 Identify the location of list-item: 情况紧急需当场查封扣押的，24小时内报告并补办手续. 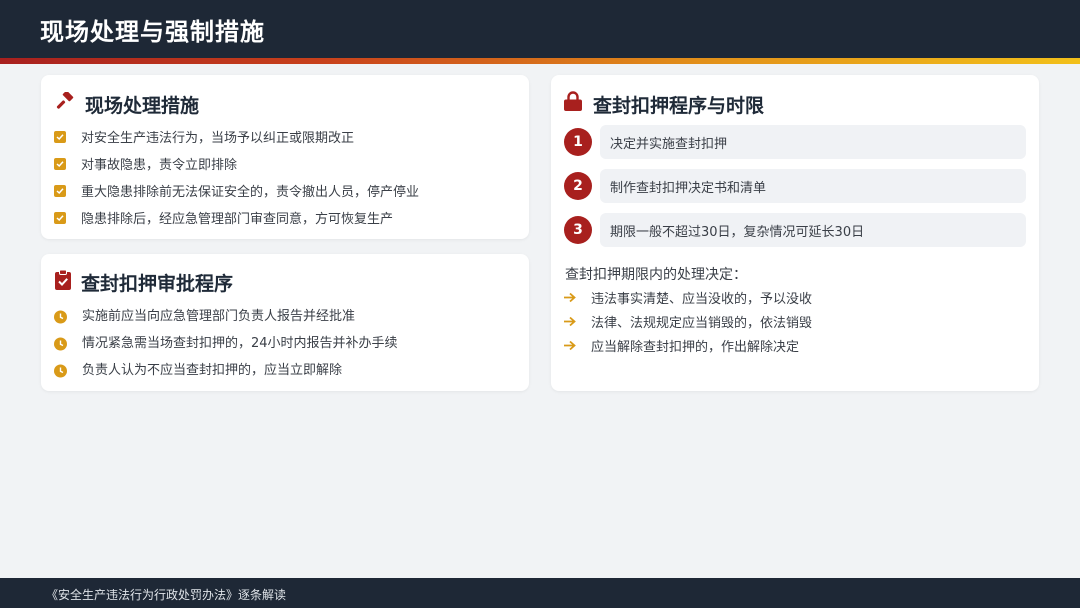
(226, 341).